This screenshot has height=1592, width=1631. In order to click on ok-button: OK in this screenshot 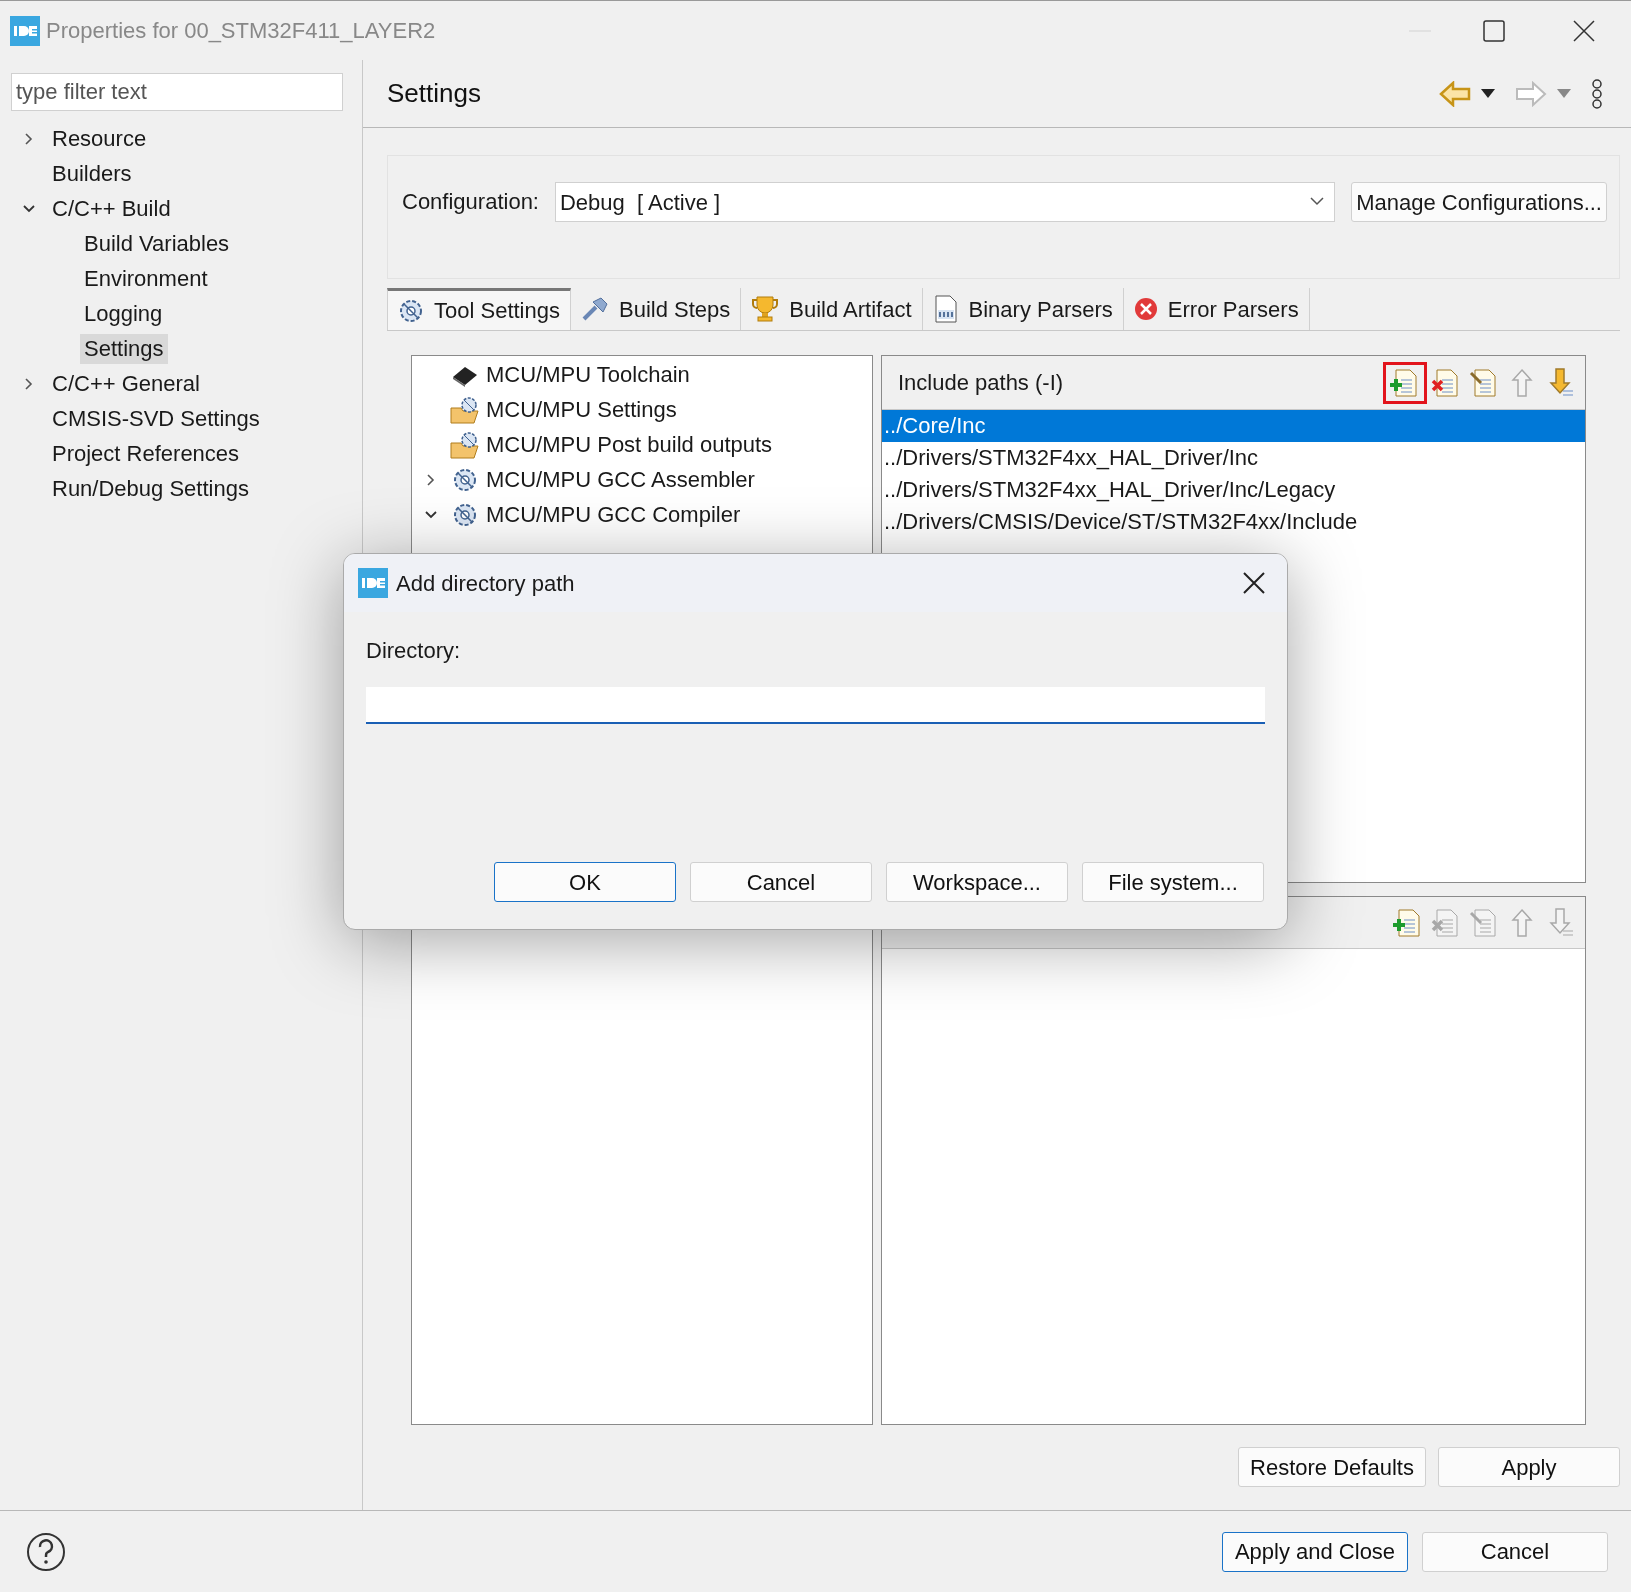, I will do `click(585, 882)`.